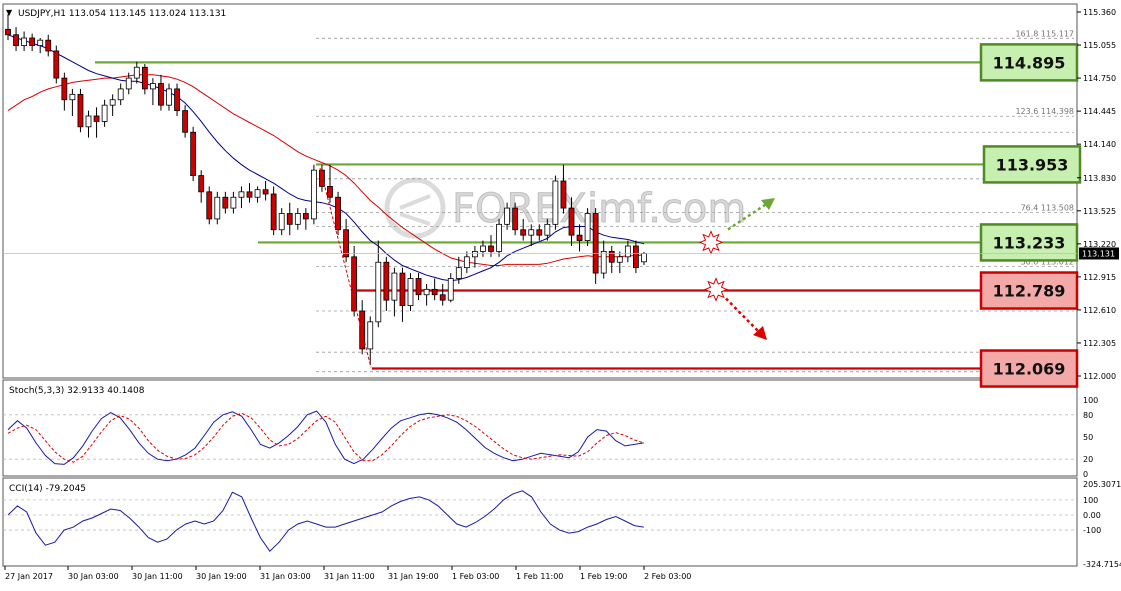 This screenshot has width=1121, height=591. I want to click on time-tick-label: 31 Jan 11:00, so click(349, 576).